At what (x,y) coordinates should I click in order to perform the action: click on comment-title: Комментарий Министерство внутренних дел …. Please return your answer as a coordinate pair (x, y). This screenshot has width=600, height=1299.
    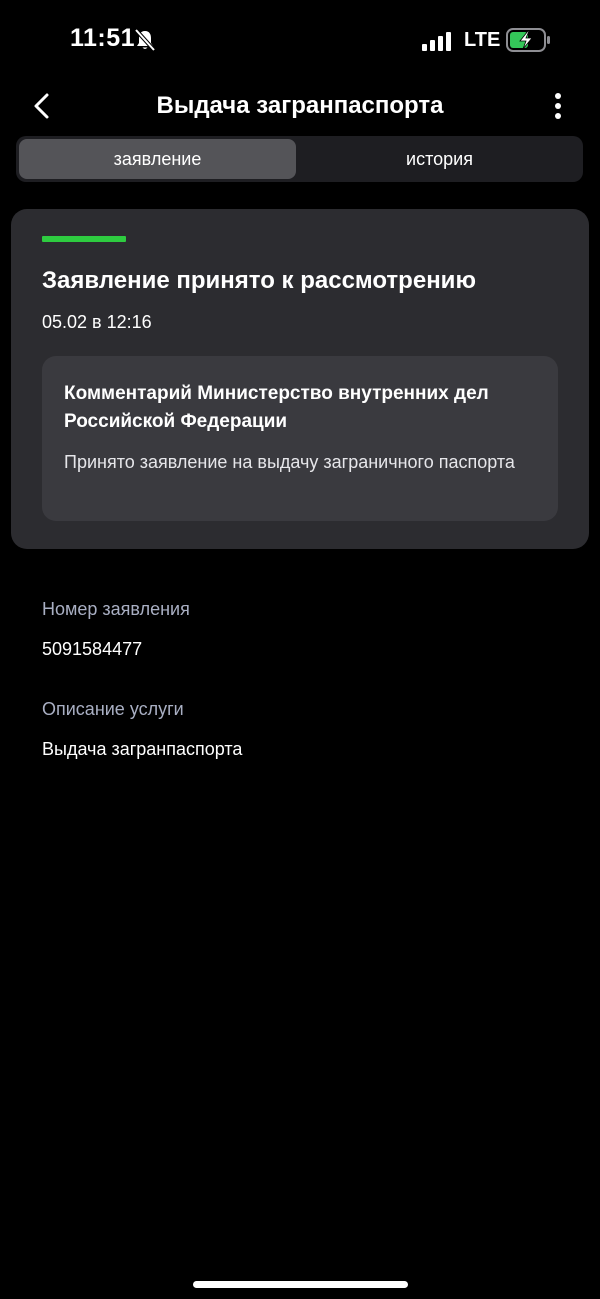
    Looking at the image, I should click on (276, 407).